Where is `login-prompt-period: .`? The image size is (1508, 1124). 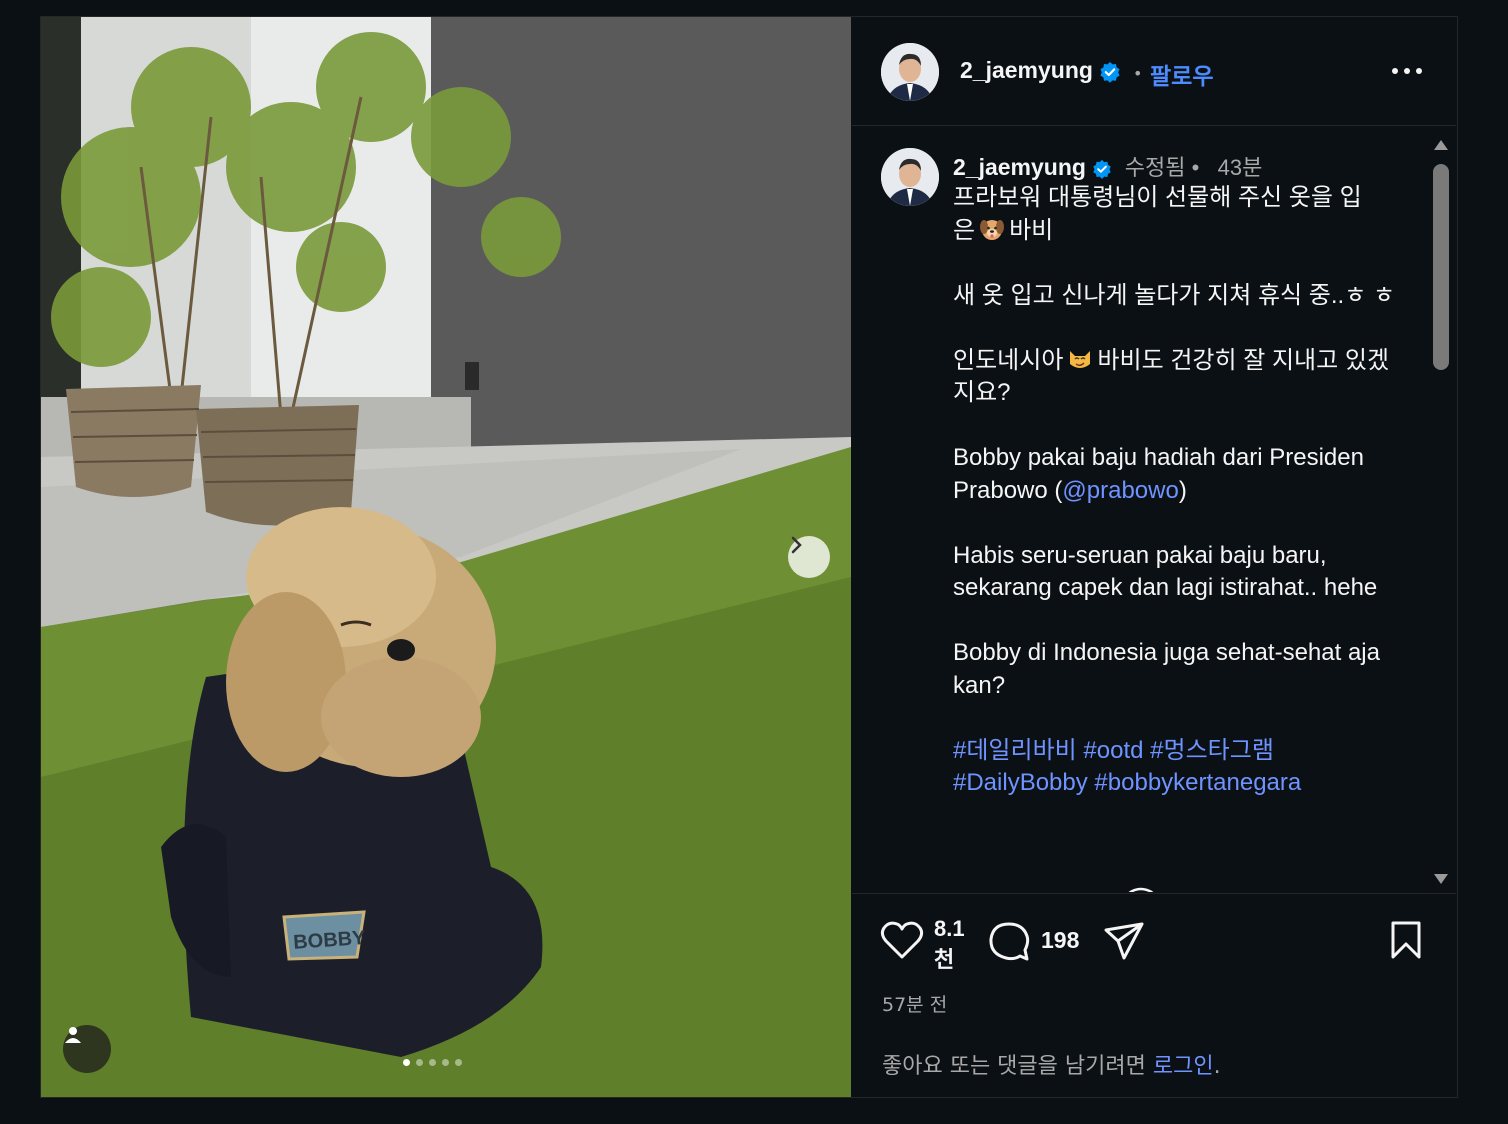 login-prompt-period: . is located at coordinates (1217, 1066).